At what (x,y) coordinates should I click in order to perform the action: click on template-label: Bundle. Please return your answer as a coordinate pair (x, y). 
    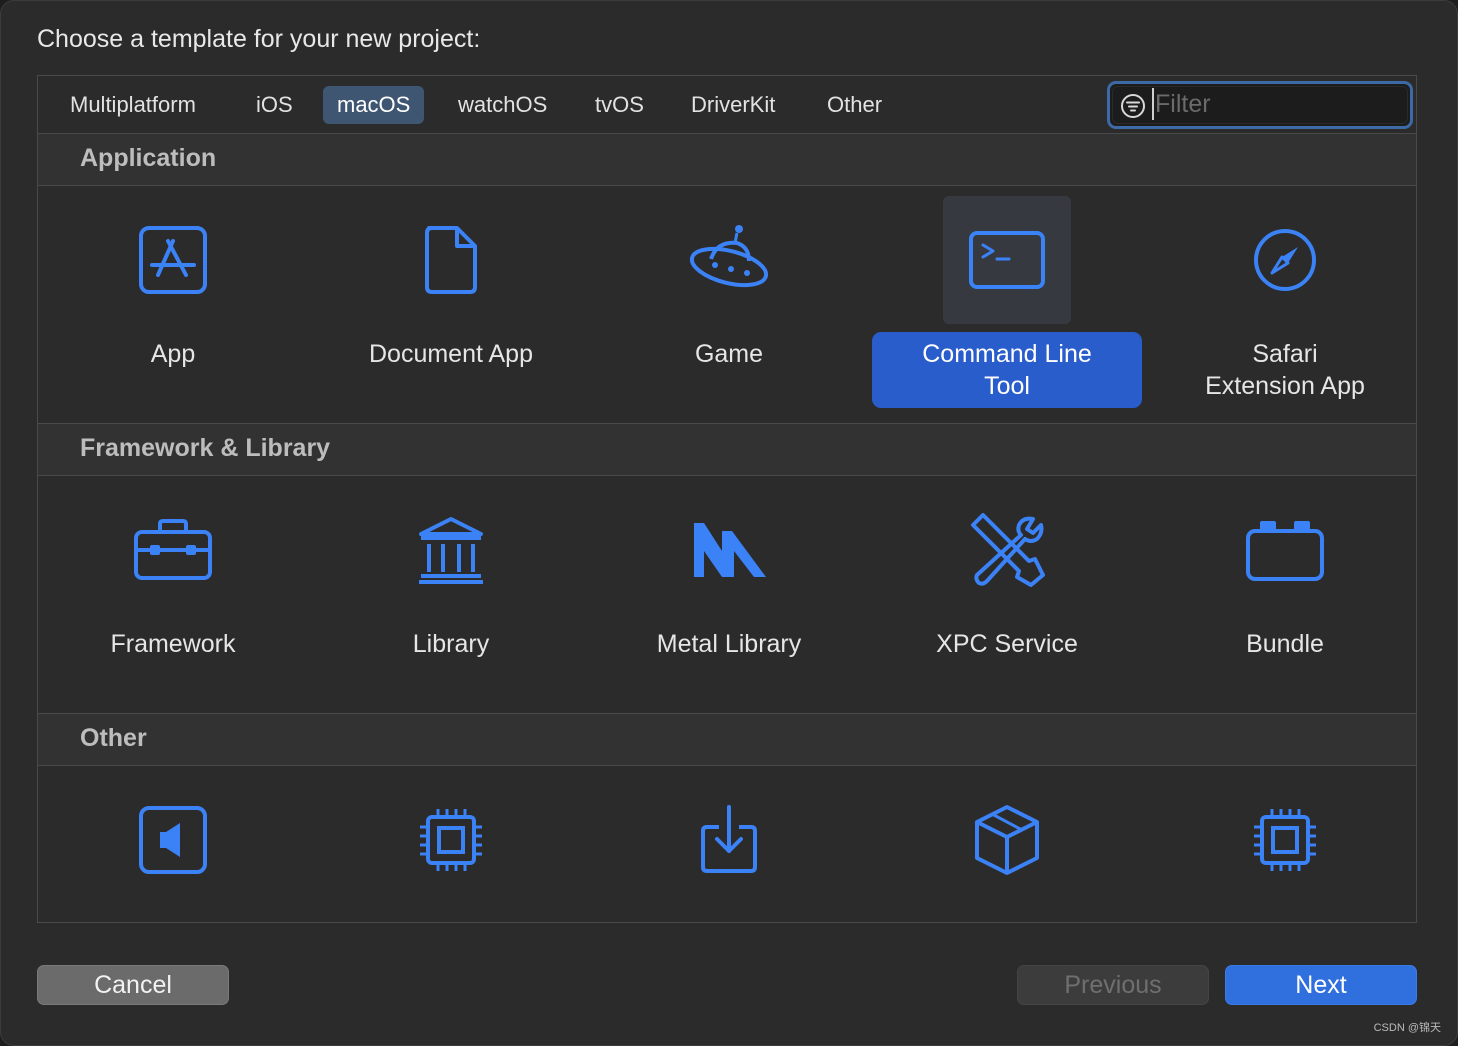
    Looking at the image, I should click on (1285, 644).